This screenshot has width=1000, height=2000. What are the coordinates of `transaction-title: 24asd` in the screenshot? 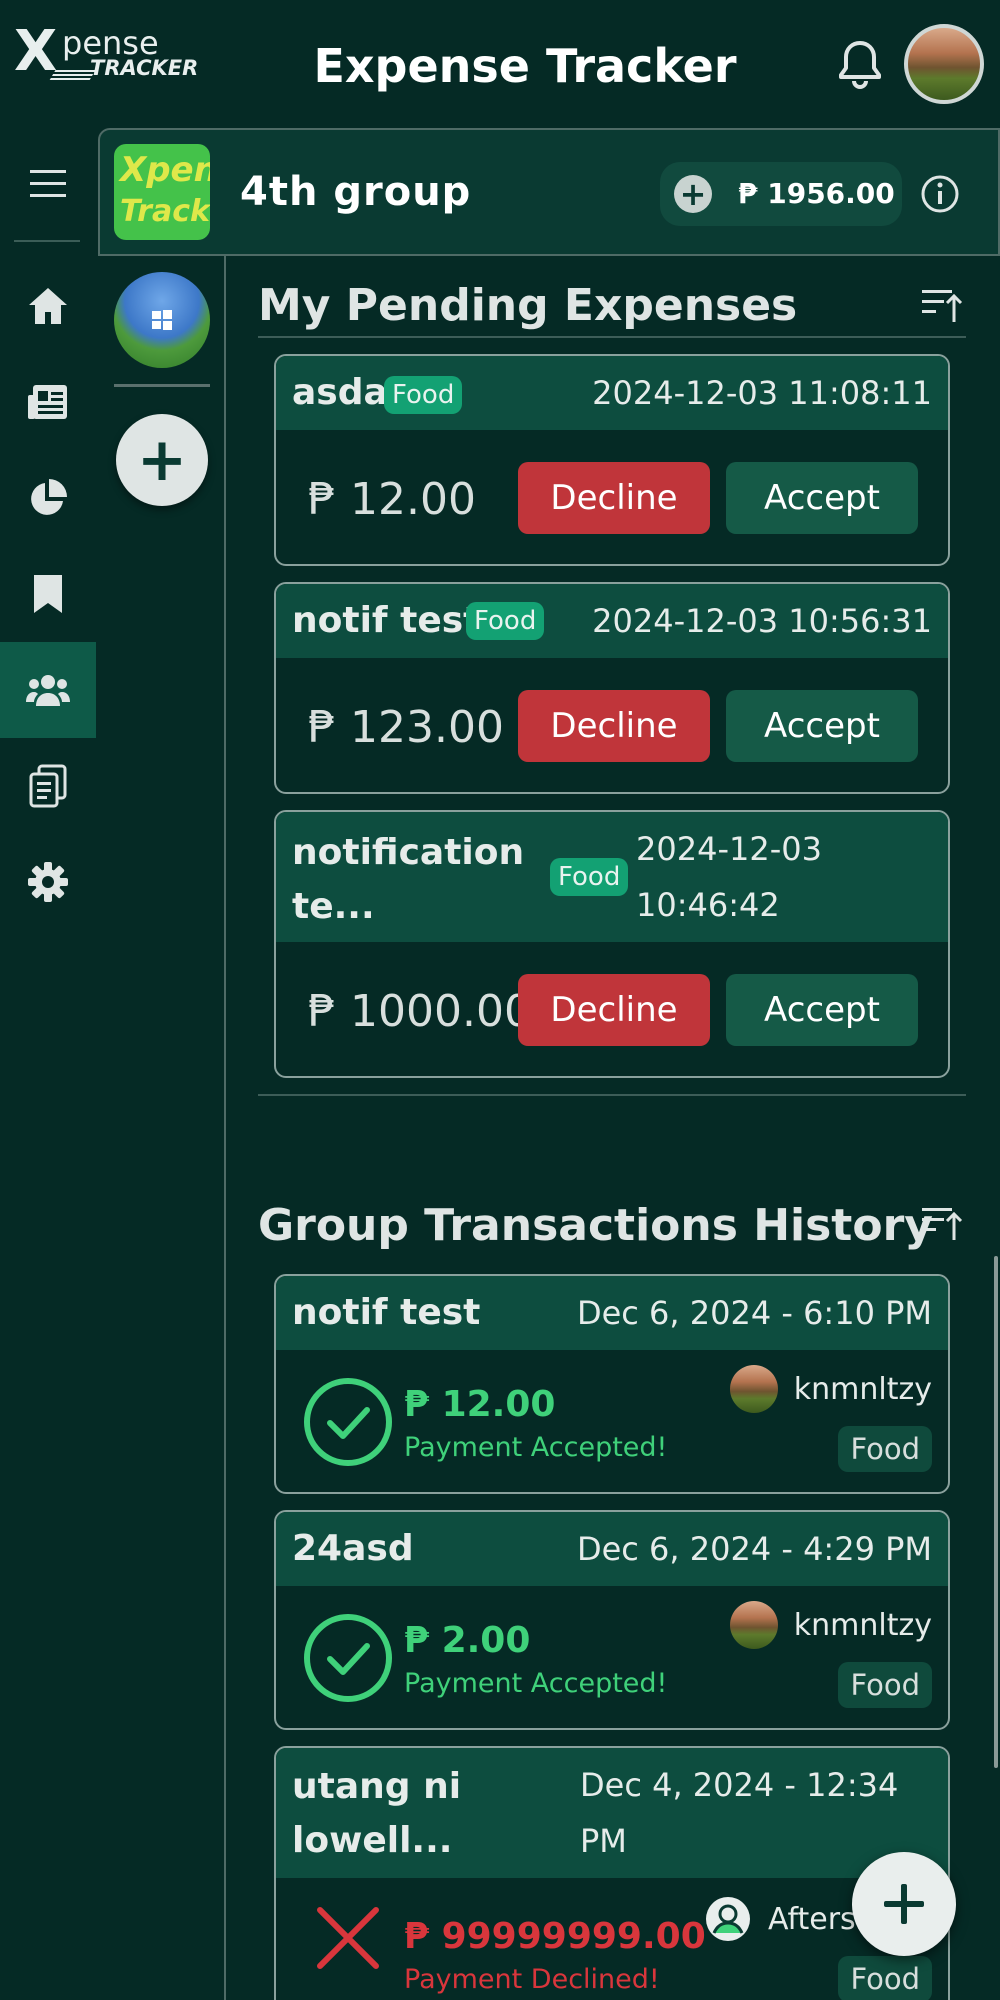 It's located at (353, 1548).